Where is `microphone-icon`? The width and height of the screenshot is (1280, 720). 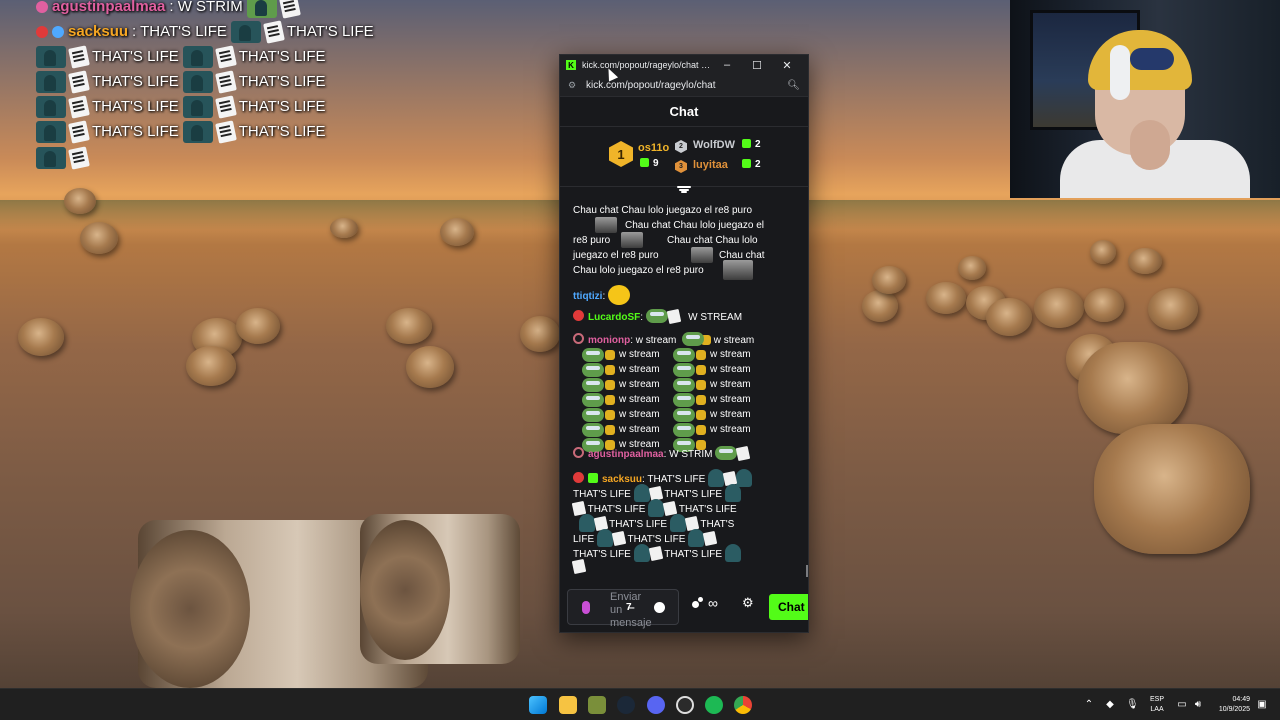 microphone-icon is located at coordinates (586, 607).